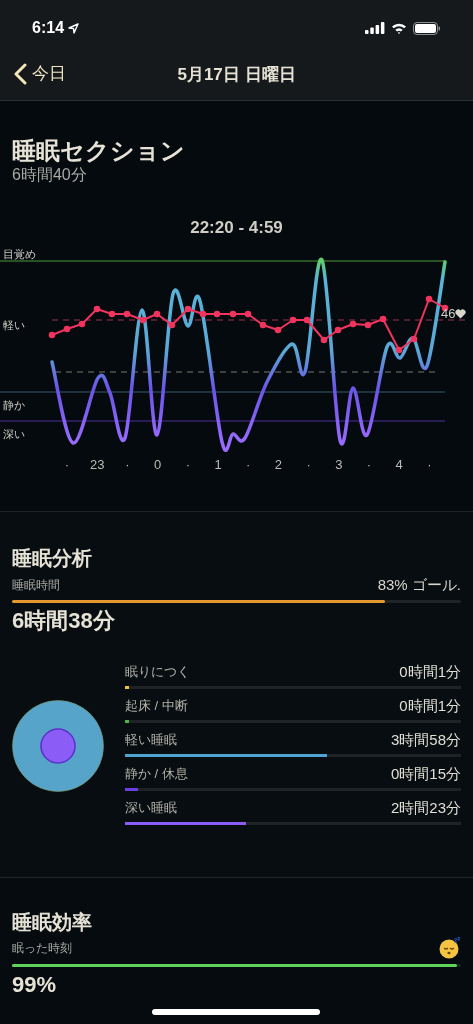 The image size is (473, 1024). What do you see at coordinates (375, 28) in the screenshot?
I see `signal-icon` at bounding box center [375, 28].